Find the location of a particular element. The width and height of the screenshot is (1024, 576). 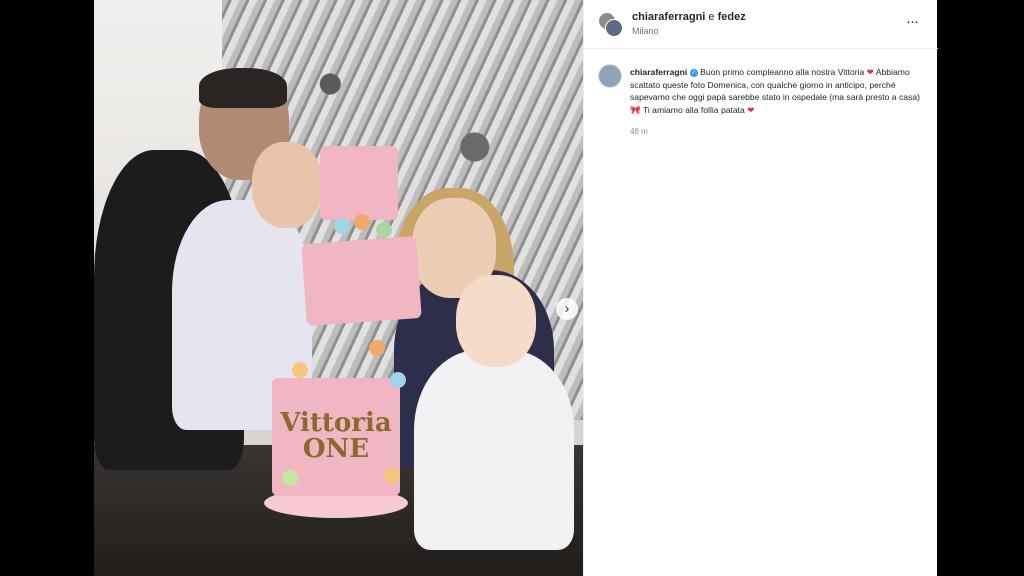

chevron-right-icon: › is located at coordinates (567, 308).